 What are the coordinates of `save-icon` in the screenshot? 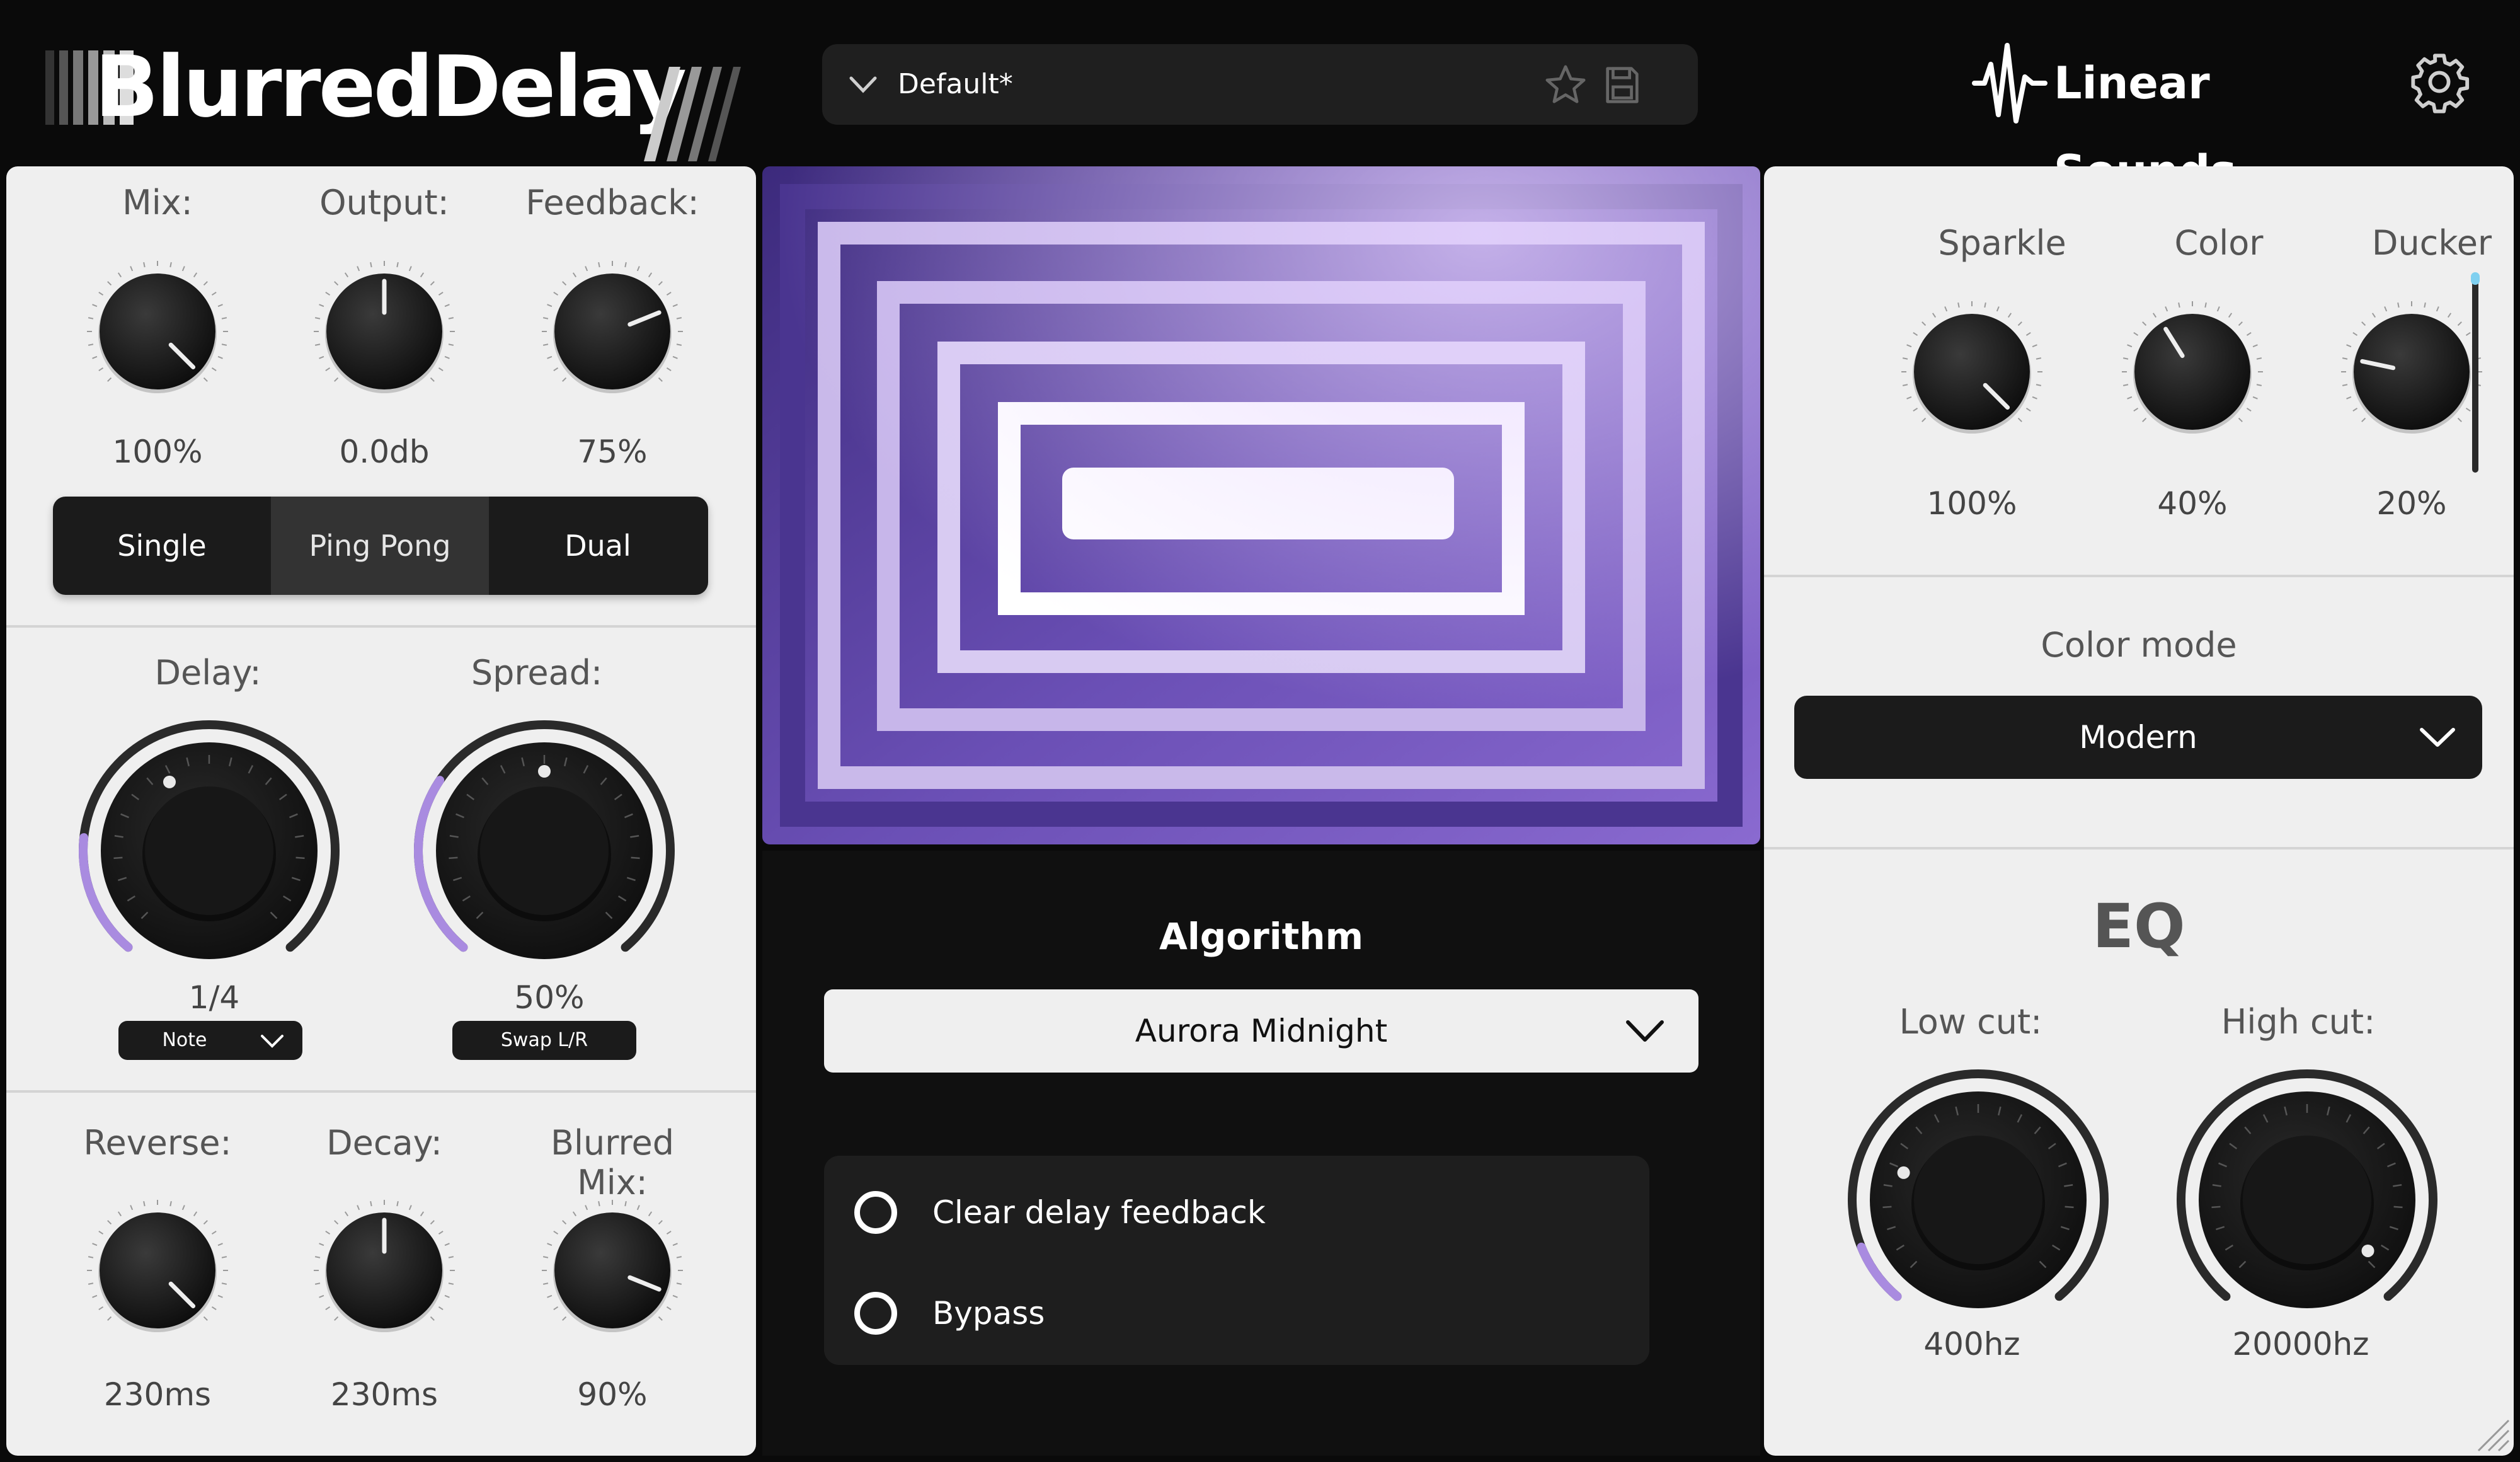 It's located at (1622, 85).